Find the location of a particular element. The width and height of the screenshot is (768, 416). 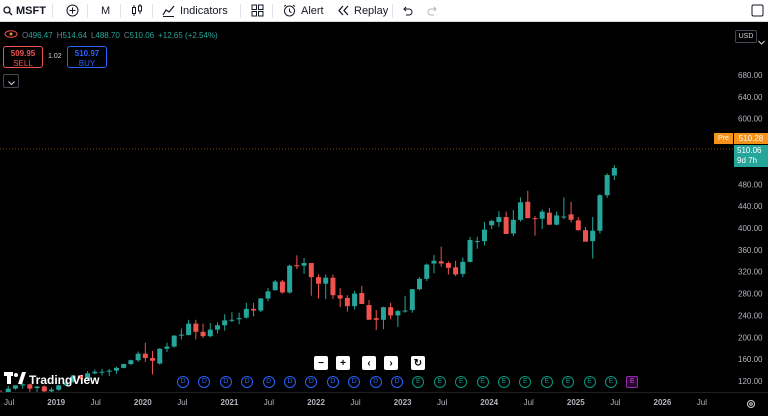

zoom-out-button: − is located at coordinates (321, 363).